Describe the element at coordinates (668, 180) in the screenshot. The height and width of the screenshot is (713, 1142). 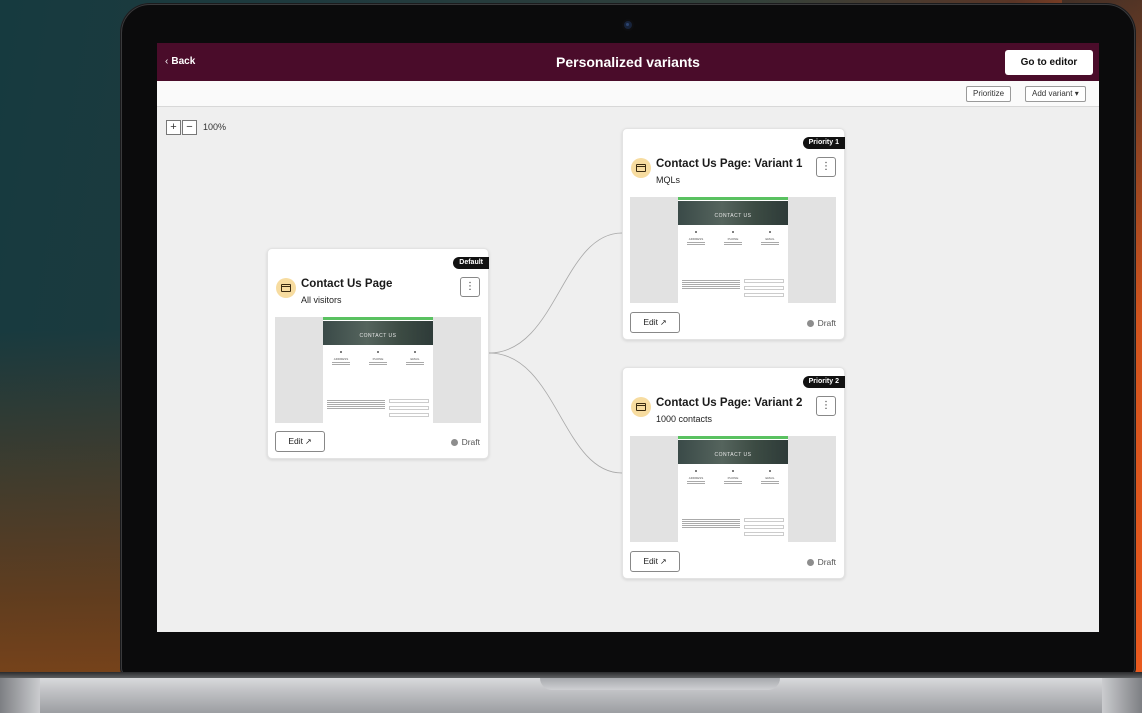
I see `card-audience: MQLs` at that location.